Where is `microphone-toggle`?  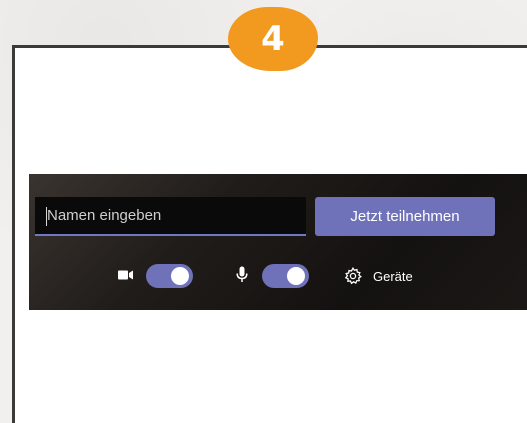 microphone-toggle is located at coordinates (285, 276).